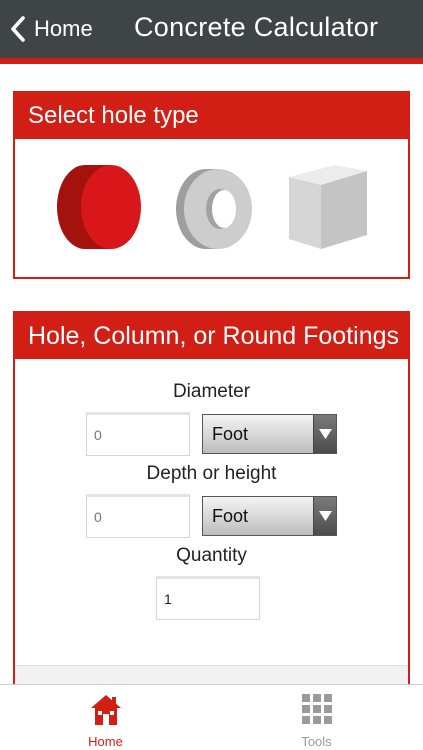  What do you see at coordinates (230, 516) in the screenshot?
I see `depth-unit-value: Foot` at bounding box center [230, 516].